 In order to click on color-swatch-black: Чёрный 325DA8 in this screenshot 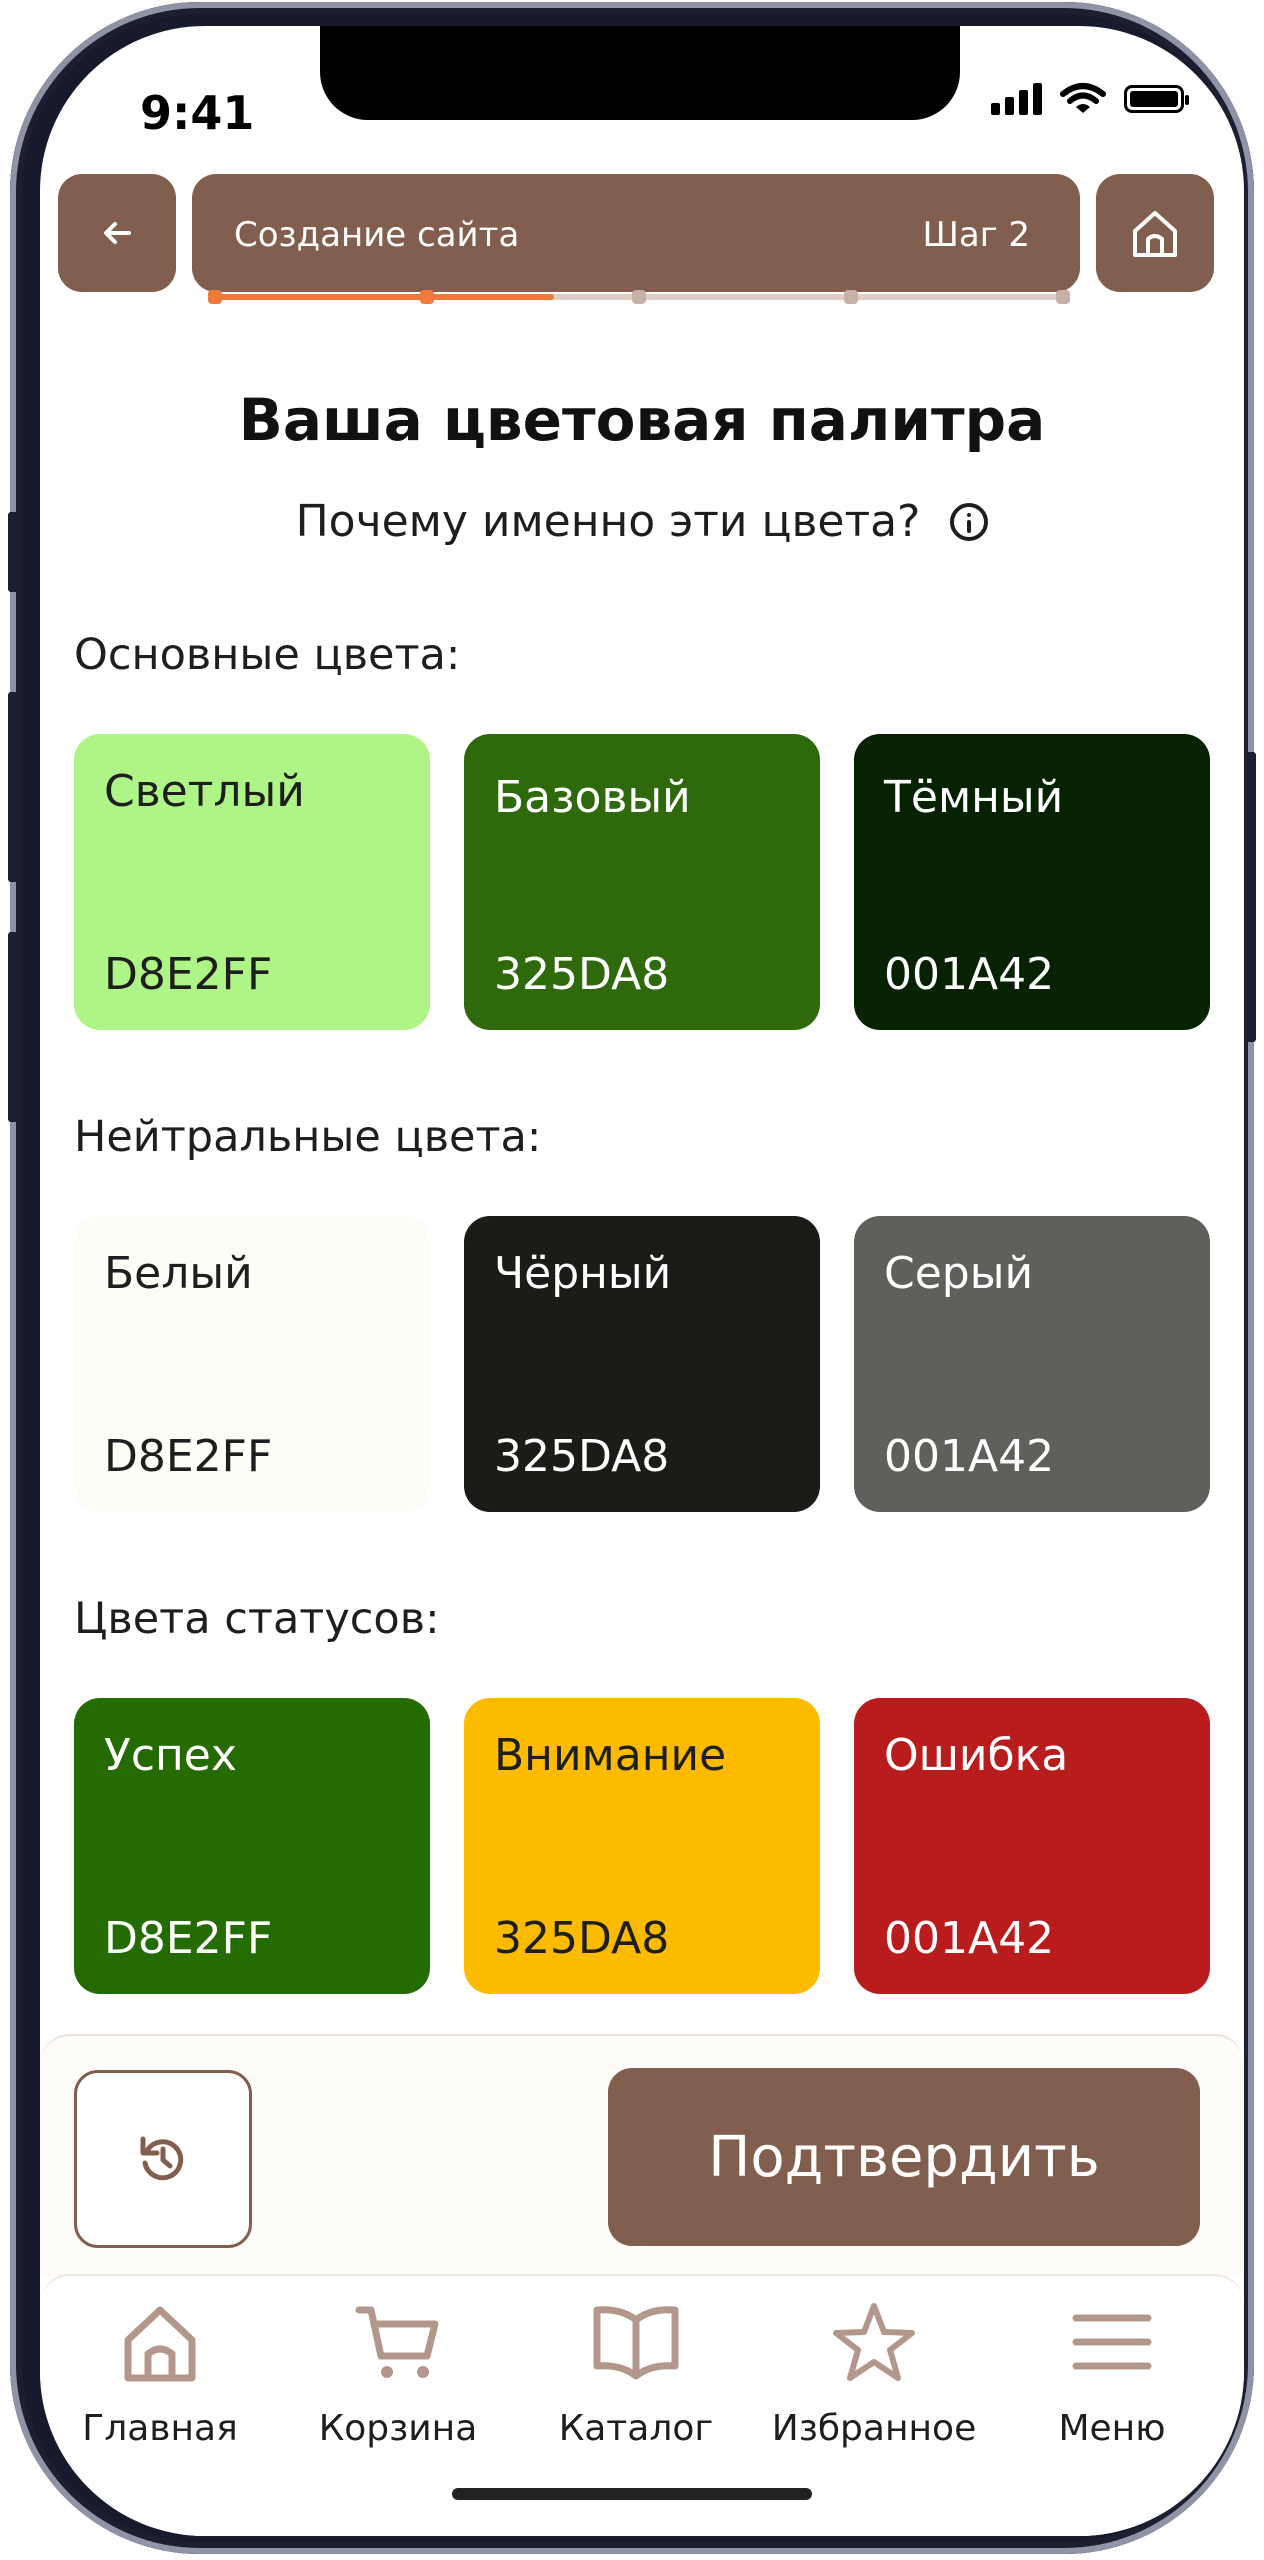, I will do `click(642, 1364)`.